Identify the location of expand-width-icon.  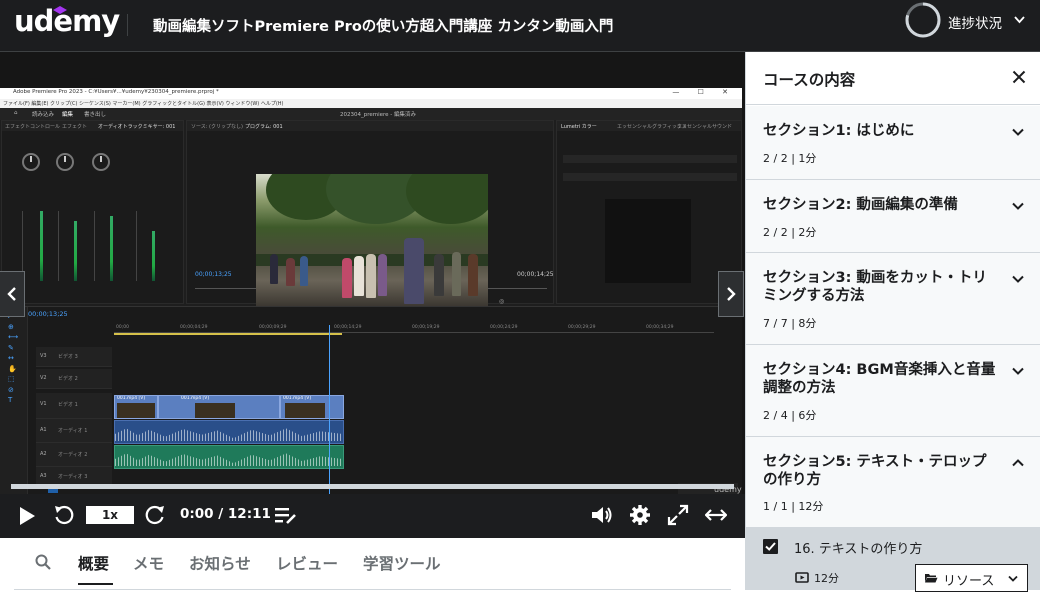
(716, 515).